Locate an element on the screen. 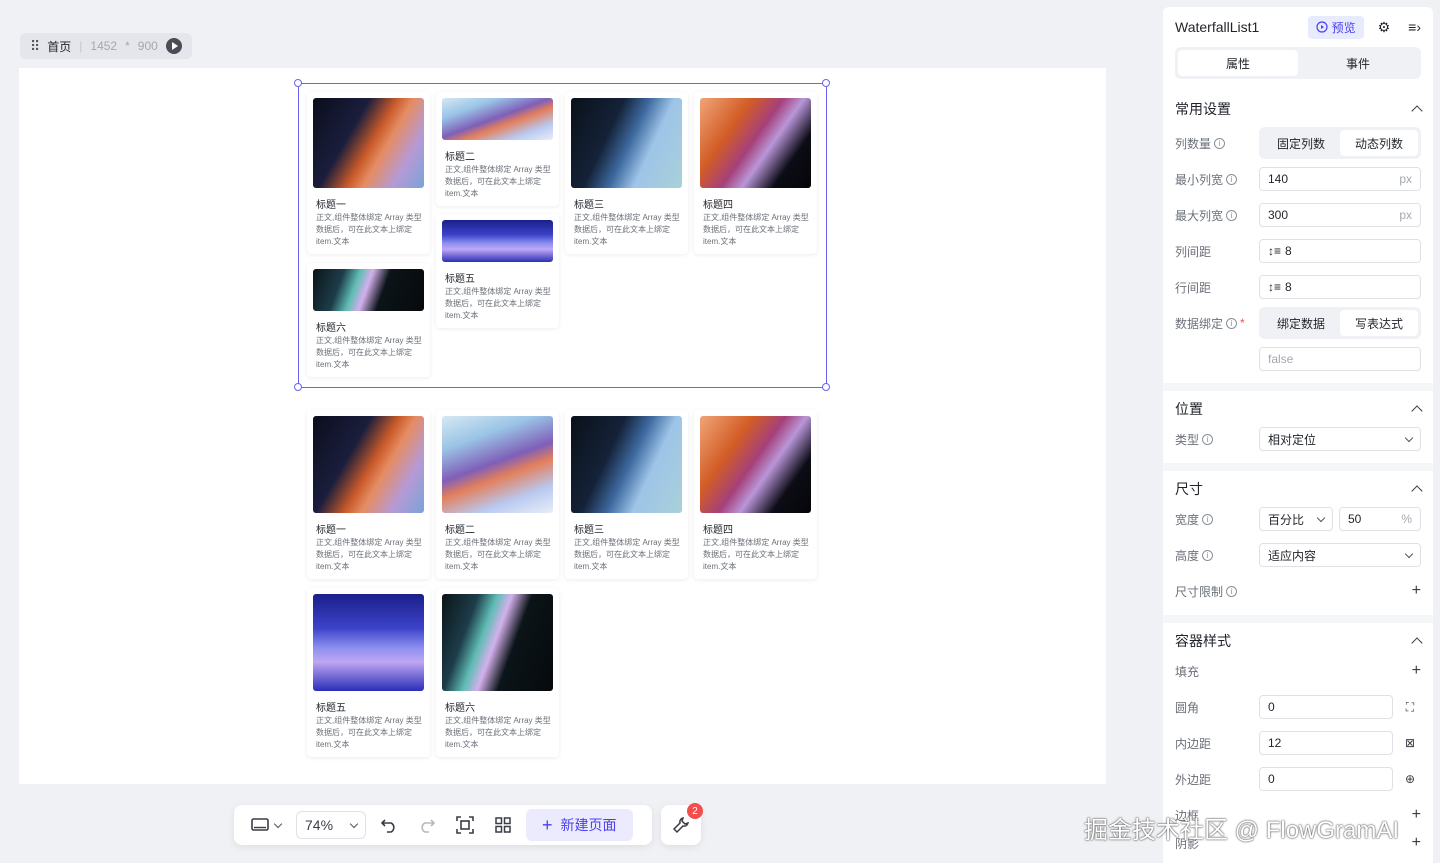  layout-grid-button is located at coordinates (503, 825).